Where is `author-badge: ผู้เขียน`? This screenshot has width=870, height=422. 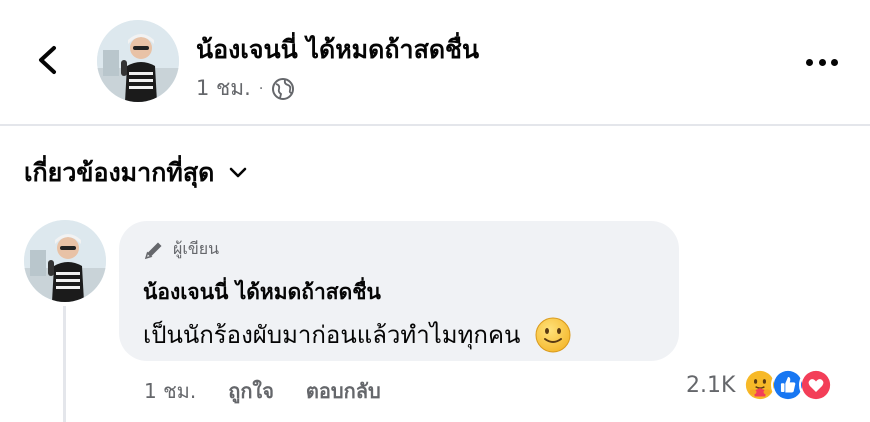
author-badge: ผู้เขียน is located at coordinates (181, 249).